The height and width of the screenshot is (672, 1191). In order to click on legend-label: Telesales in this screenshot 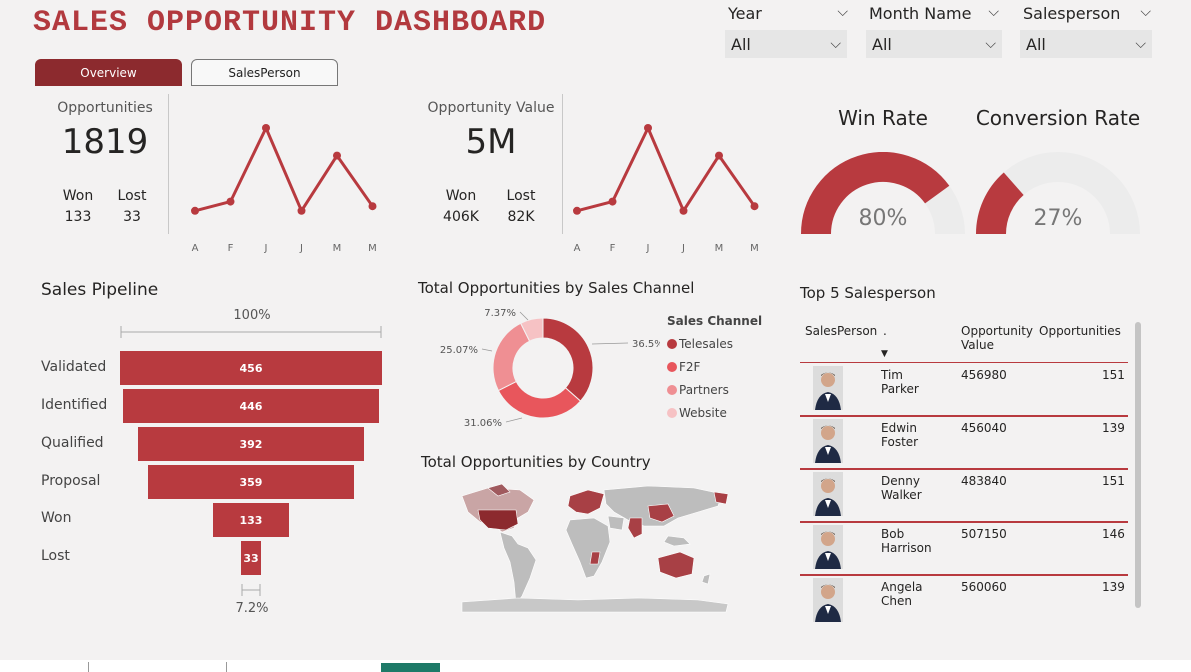, I will do `click(706, 343)`.